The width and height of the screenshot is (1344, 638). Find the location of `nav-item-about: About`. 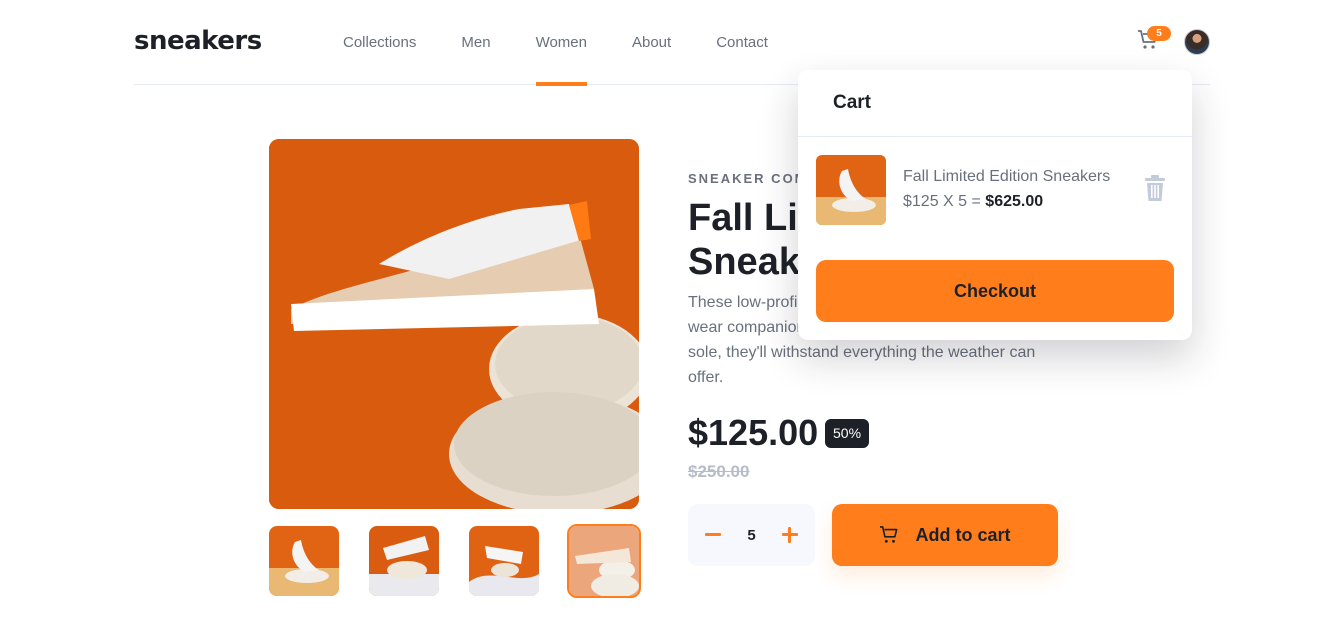

nav-item-about: About is located at coordinates (651, 42).